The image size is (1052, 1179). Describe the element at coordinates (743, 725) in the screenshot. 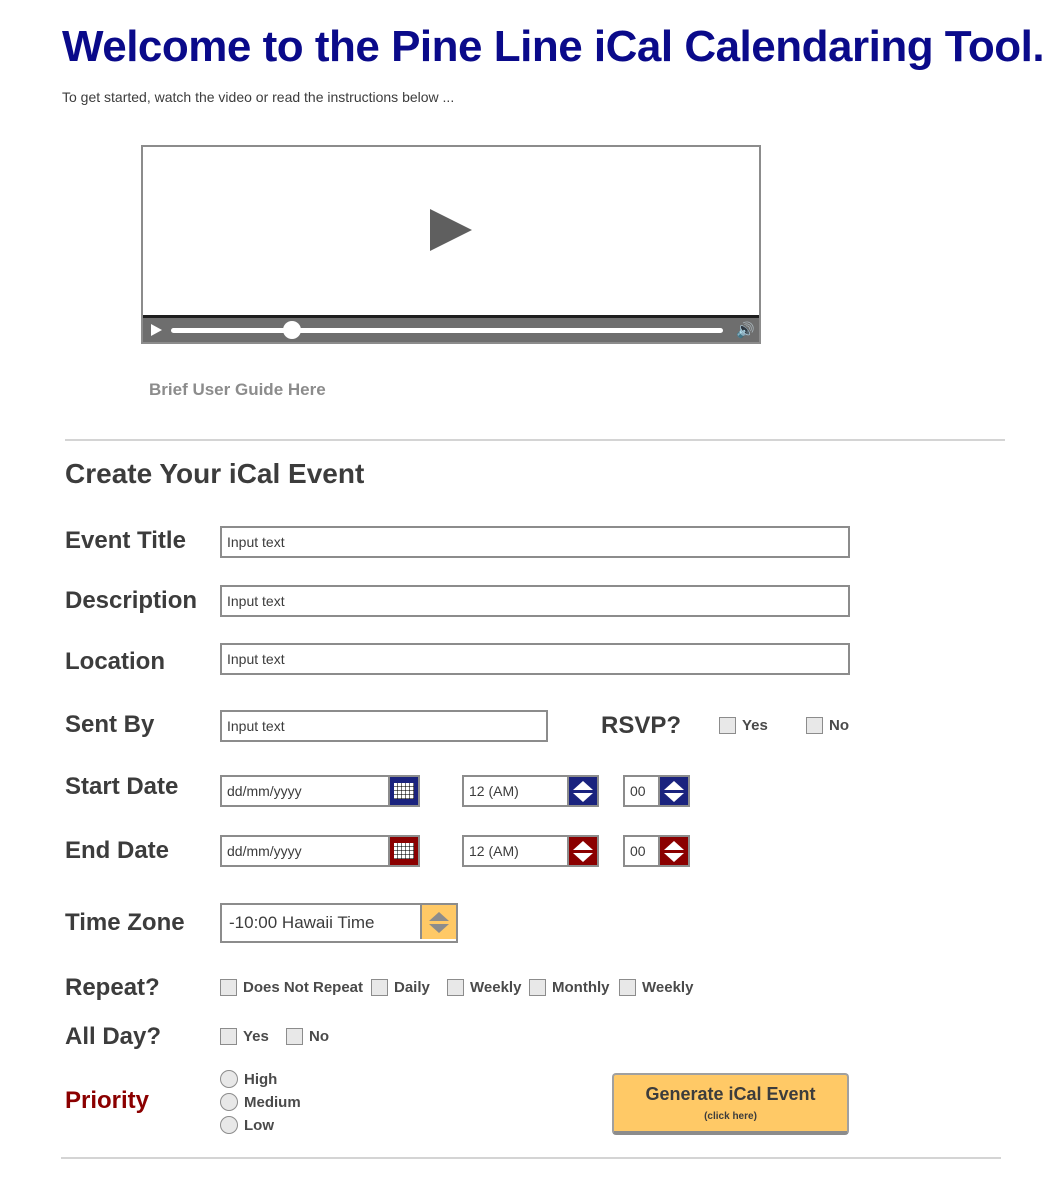

I see `rsvp-yes-checkbox: Yes` at that location.